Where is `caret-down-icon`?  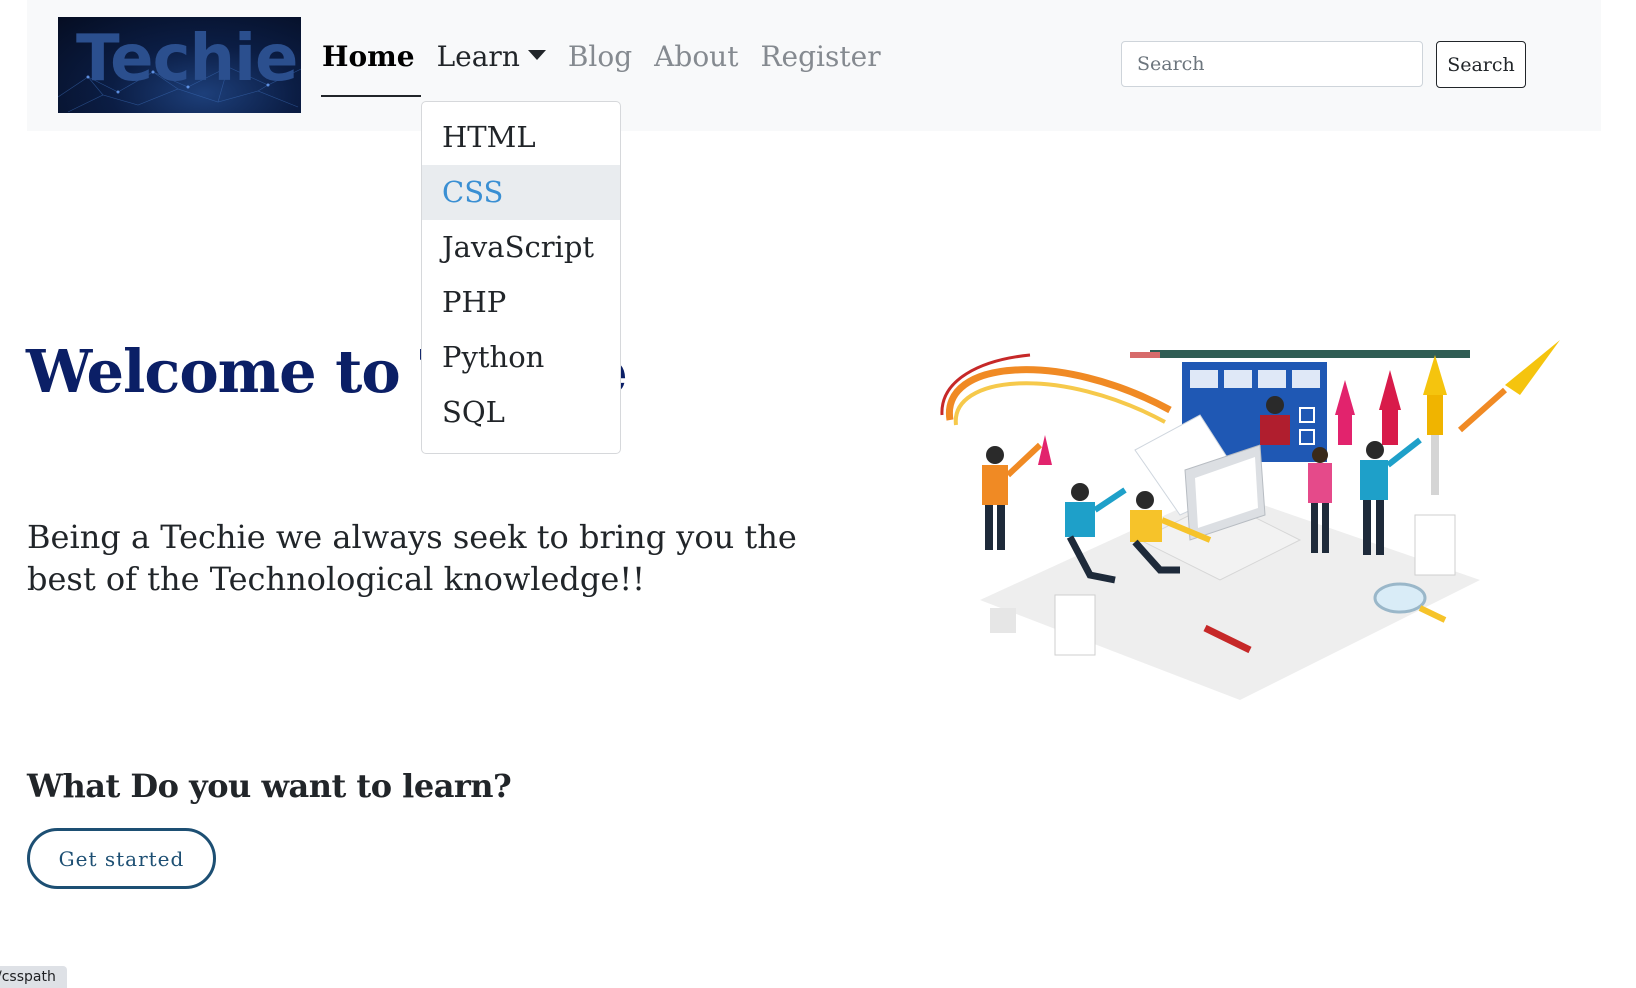
caret-down-icon is located at coordinates (536, 54).